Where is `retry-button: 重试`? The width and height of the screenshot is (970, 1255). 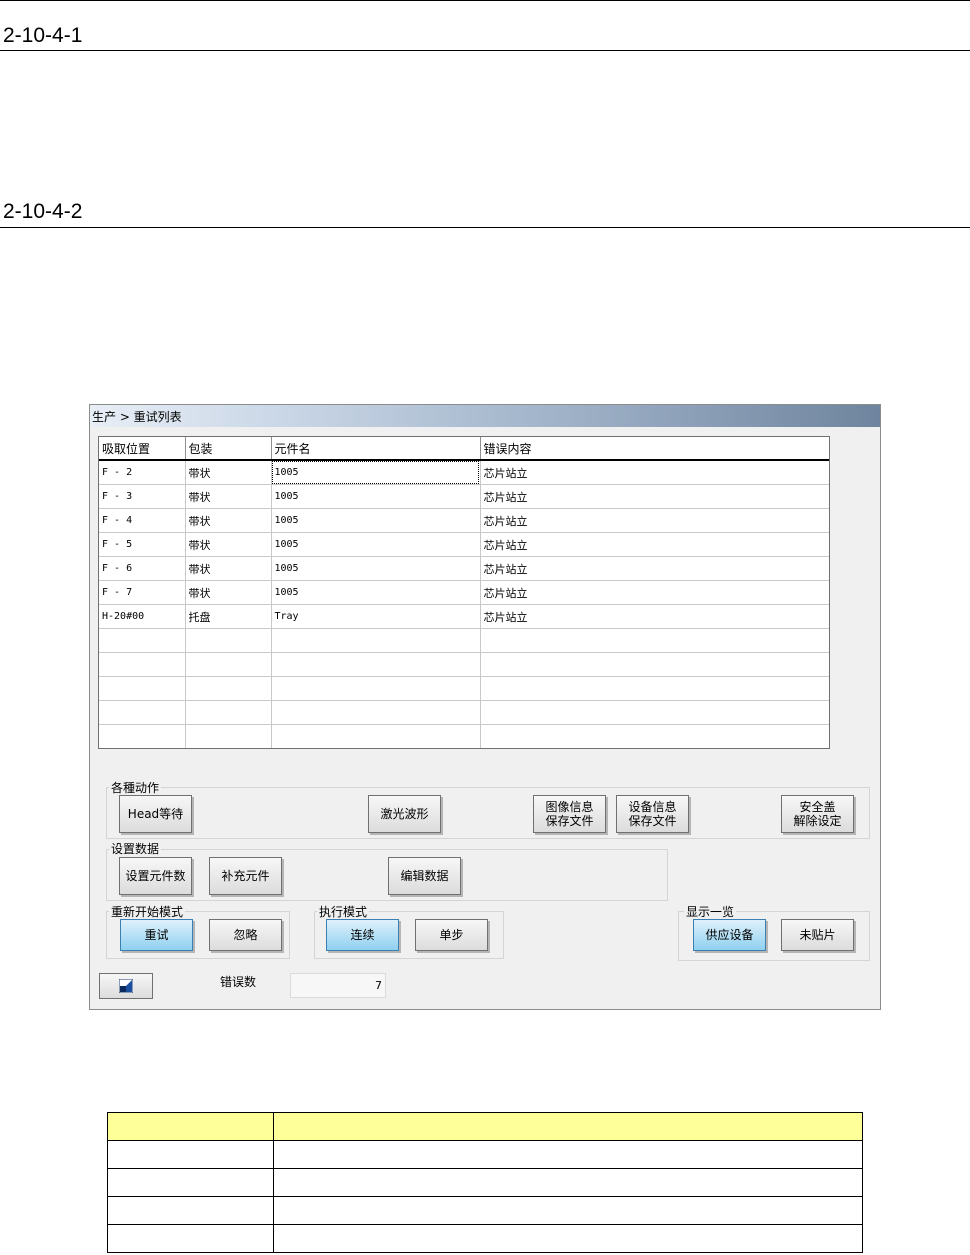
retry-button: 重试 is located at coordinates (156, 935).